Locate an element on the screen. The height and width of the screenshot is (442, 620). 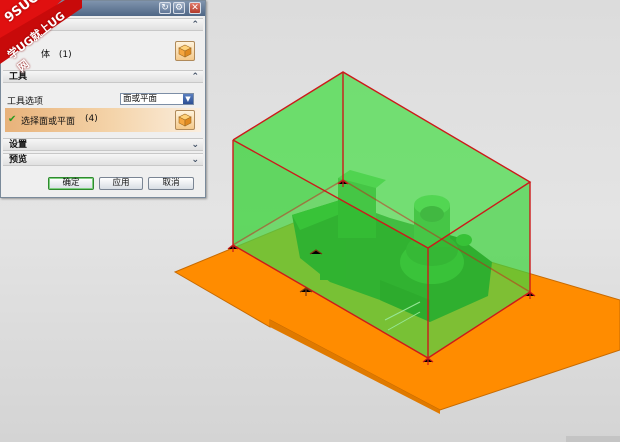
section-header-tool: 工具 ⌃ is located at coordinates (103, 76).